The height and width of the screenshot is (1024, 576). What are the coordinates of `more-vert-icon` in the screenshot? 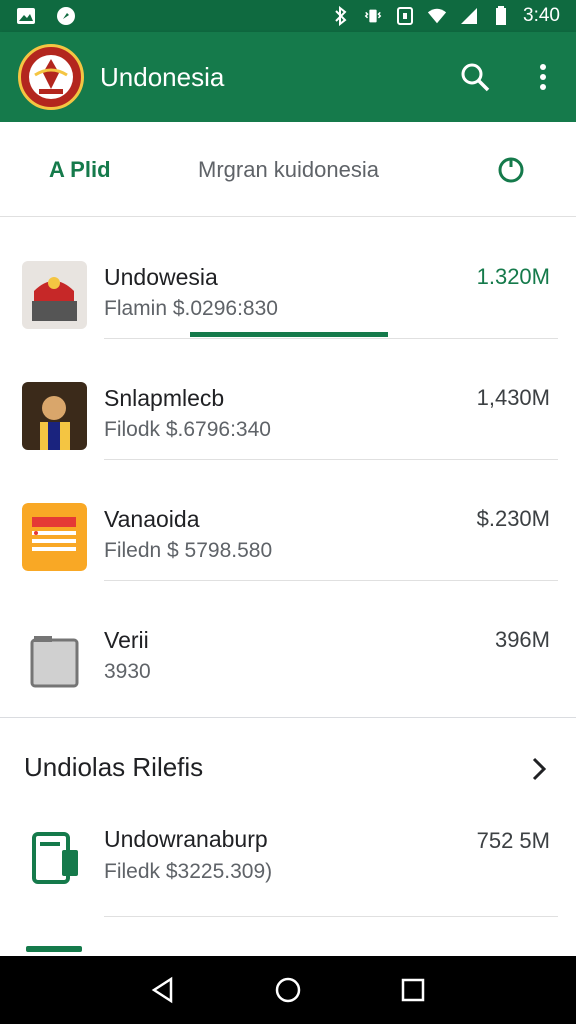 It's located at (543, 77).